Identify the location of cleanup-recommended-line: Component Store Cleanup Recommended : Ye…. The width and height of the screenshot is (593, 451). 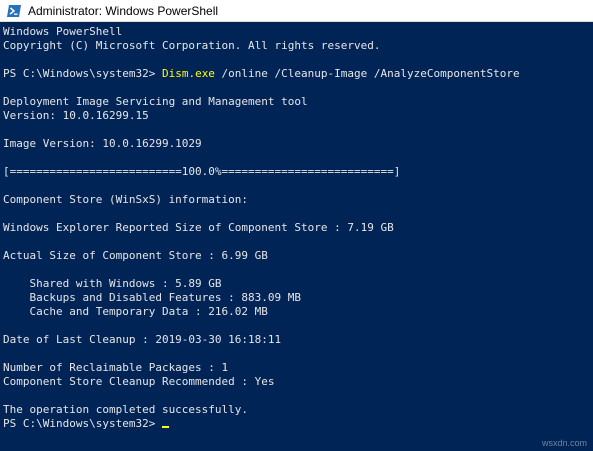
(139, 381).